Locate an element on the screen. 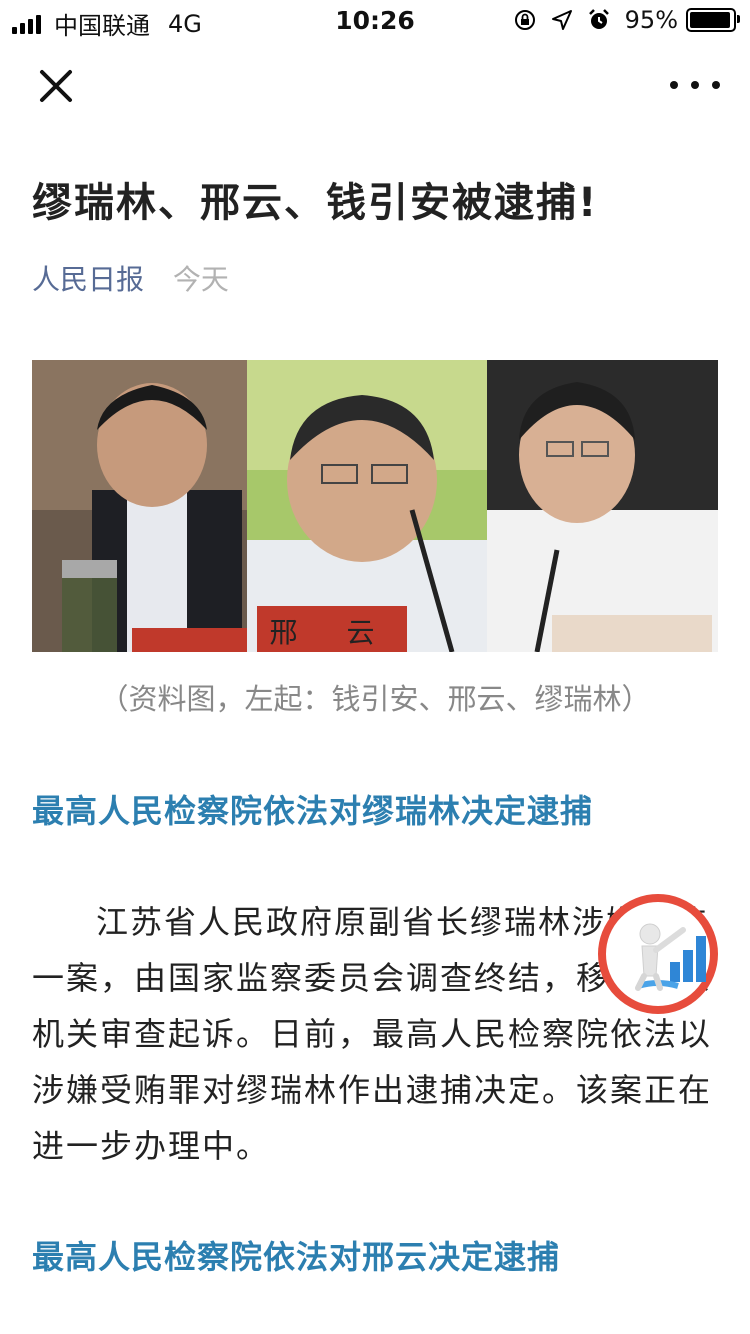 This screenshot has height=1334, width=750. rotation-lock-icon is located at coordinates (525, 20).